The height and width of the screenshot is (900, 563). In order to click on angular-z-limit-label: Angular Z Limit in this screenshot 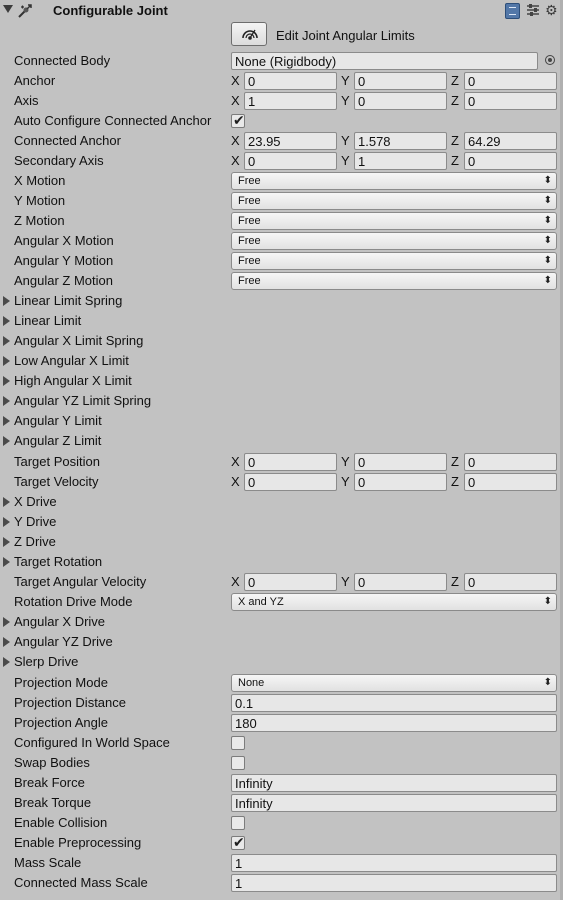, I will do `click(57, 440)`.